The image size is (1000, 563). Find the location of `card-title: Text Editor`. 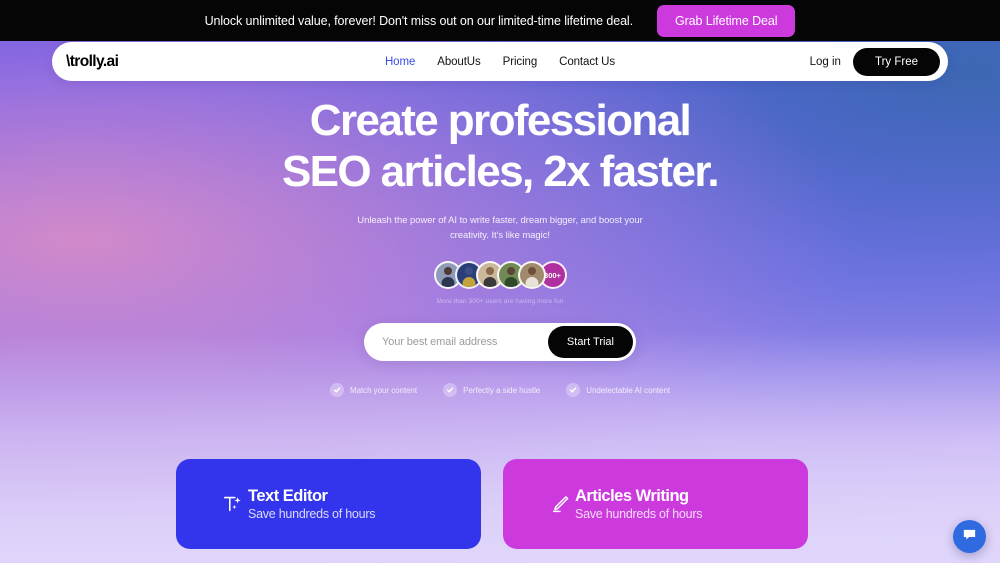

card-title: Text Editor is located at coordinates (288, 495).